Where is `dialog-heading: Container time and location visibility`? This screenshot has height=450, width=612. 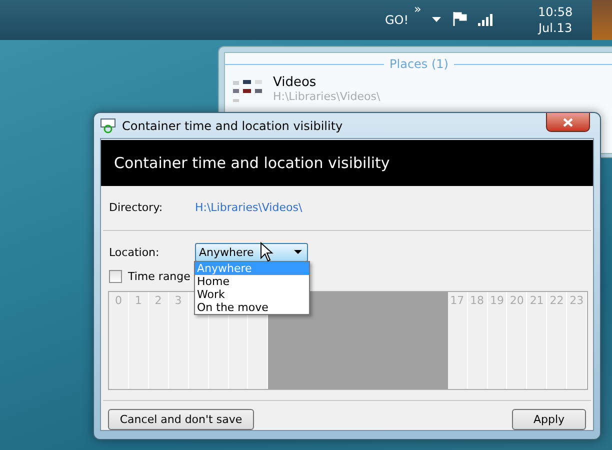
dialog-heading: Container time and location visibility is located at coordinates (252, 163).